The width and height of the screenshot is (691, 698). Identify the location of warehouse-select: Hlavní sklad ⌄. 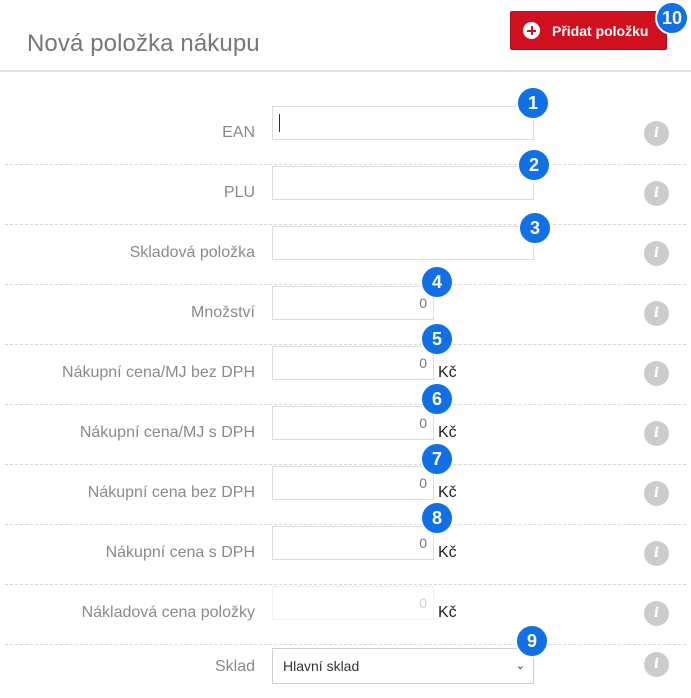
(403, 666).